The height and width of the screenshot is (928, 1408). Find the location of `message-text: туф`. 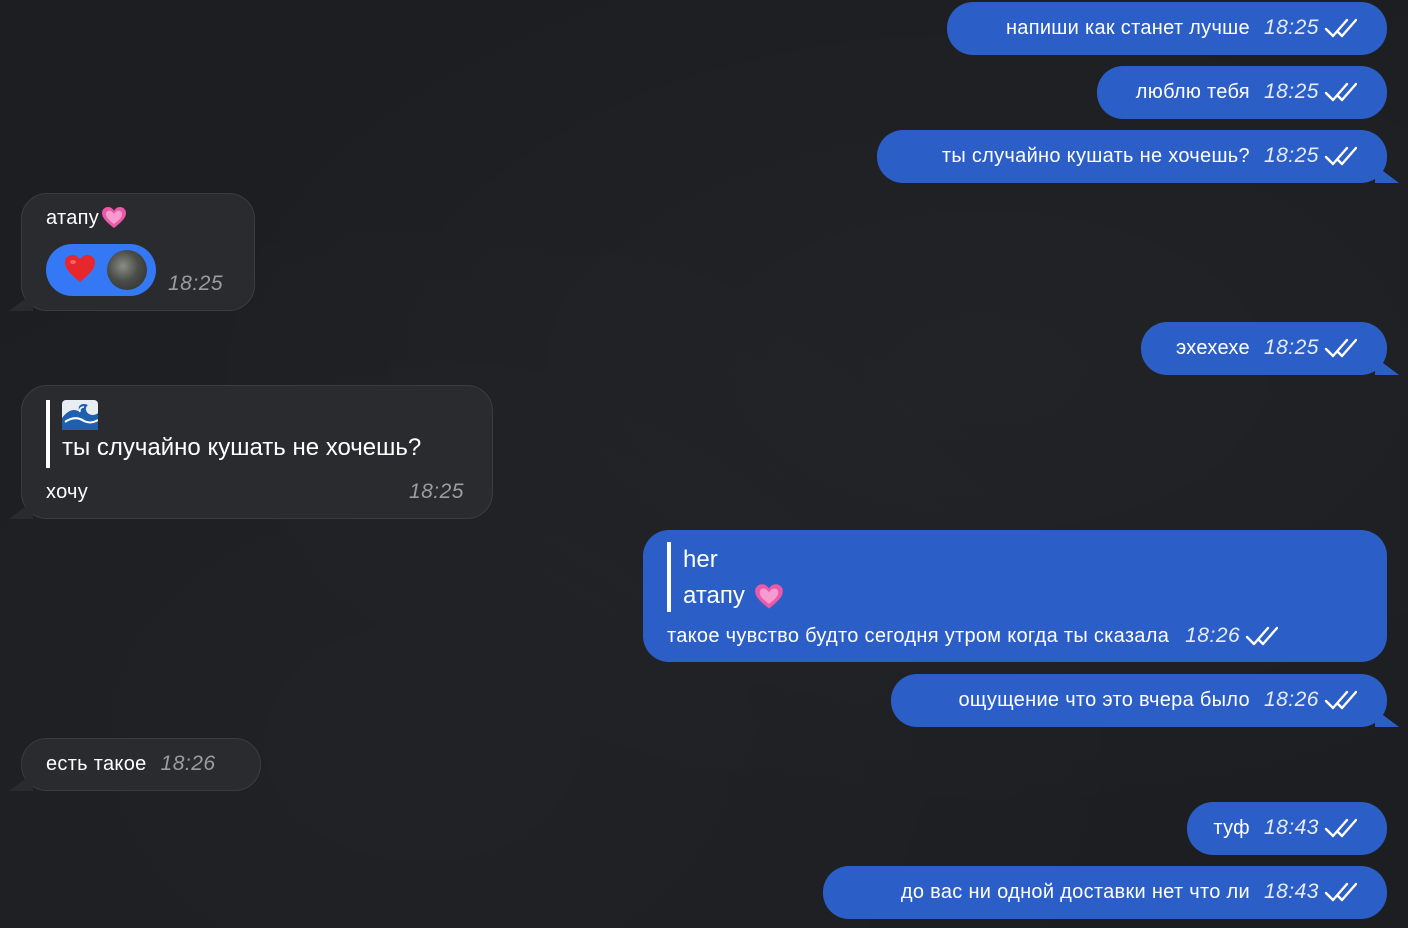

message-text: туф is located at coordinates (1231, 828).